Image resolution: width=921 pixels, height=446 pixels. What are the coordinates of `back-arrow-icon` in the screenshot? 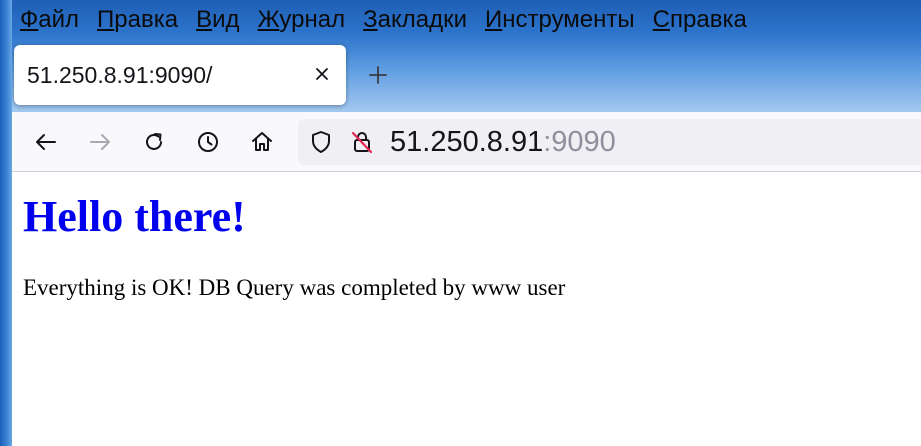 It's located at (46, 142).